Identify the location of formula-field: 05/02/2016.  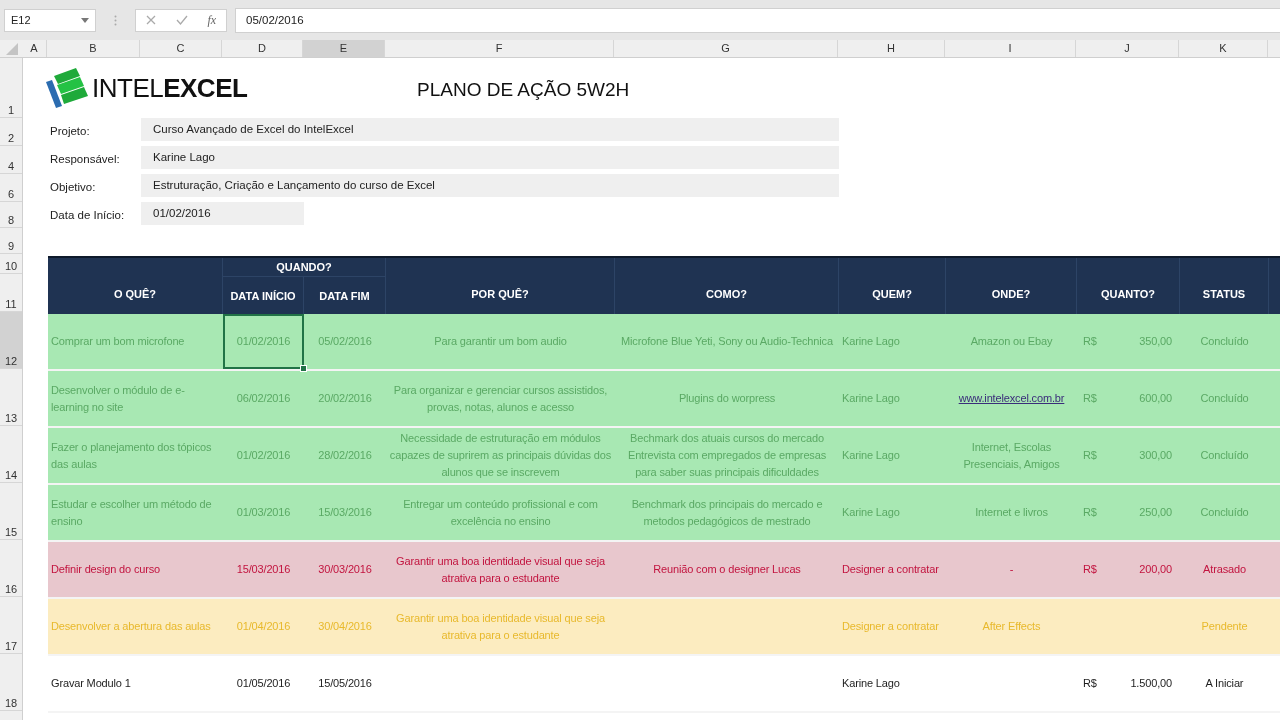
(757, 20).